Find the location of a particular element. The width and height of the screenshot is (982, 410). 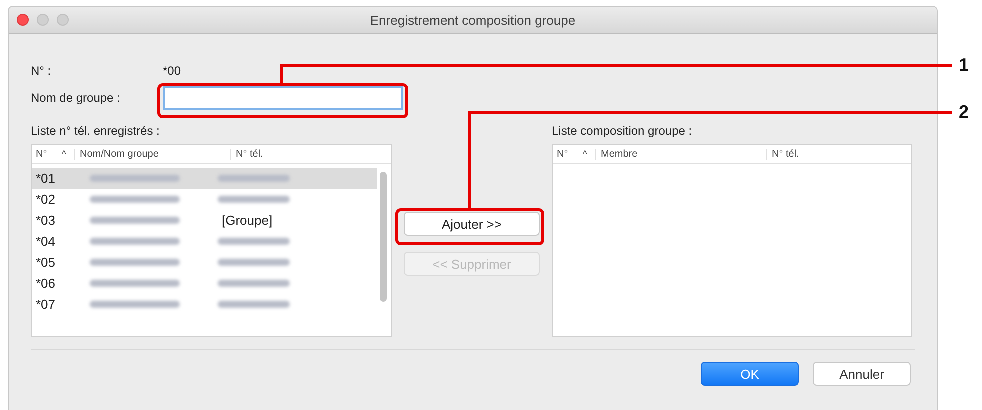

window-title: Enregistrement composition groupe is located at coordinates (473, 20).